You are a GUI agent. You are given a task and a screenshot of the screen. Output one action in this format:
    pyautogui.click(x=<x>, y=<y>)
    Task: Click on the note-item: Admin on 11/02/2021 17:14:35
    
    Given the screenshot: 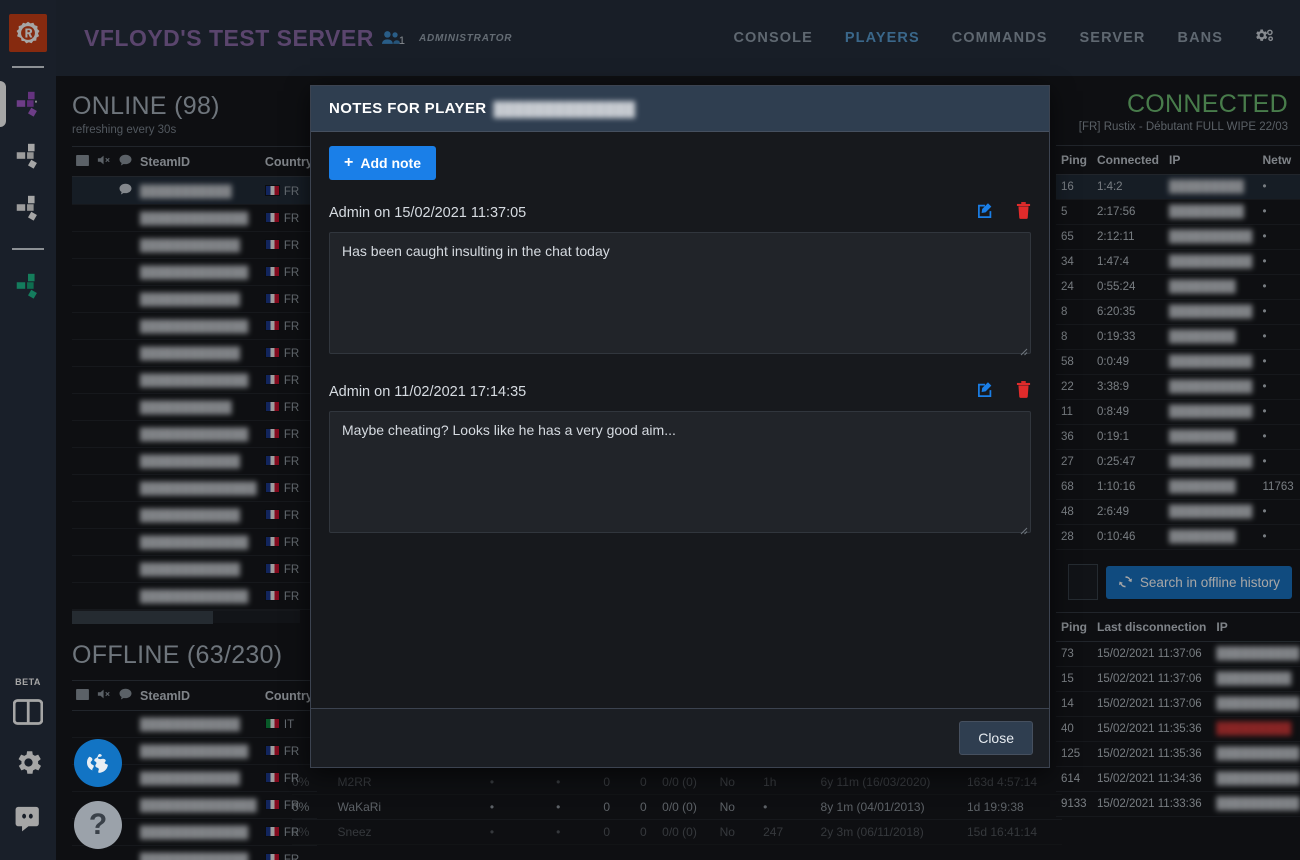 What is the action you would take?
    pyautogui.click(x=680, y=459)
    